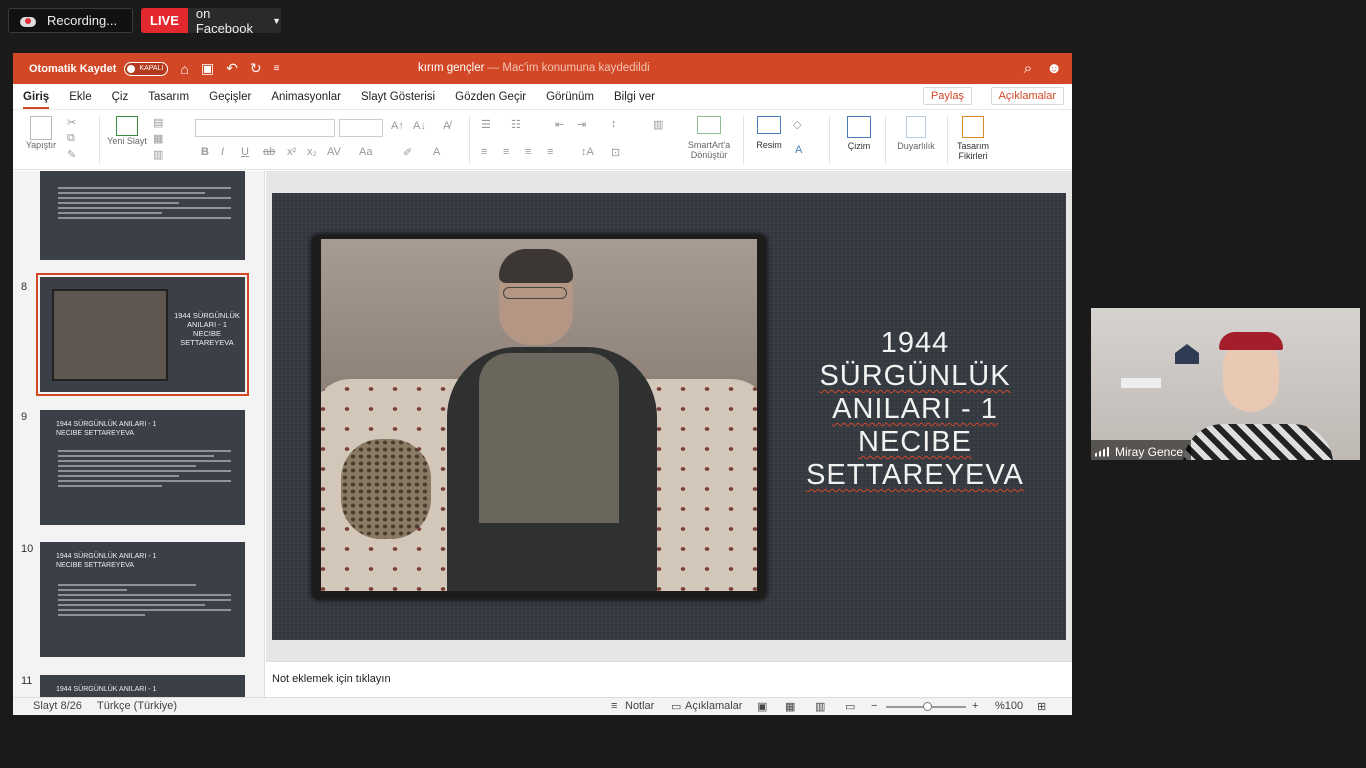 Image resolution: width=1366 pixels, height=768 pixels. Describe the element at coordinates (1009, 706) in the screenshot. I see `zoom-level: %100` at that location.